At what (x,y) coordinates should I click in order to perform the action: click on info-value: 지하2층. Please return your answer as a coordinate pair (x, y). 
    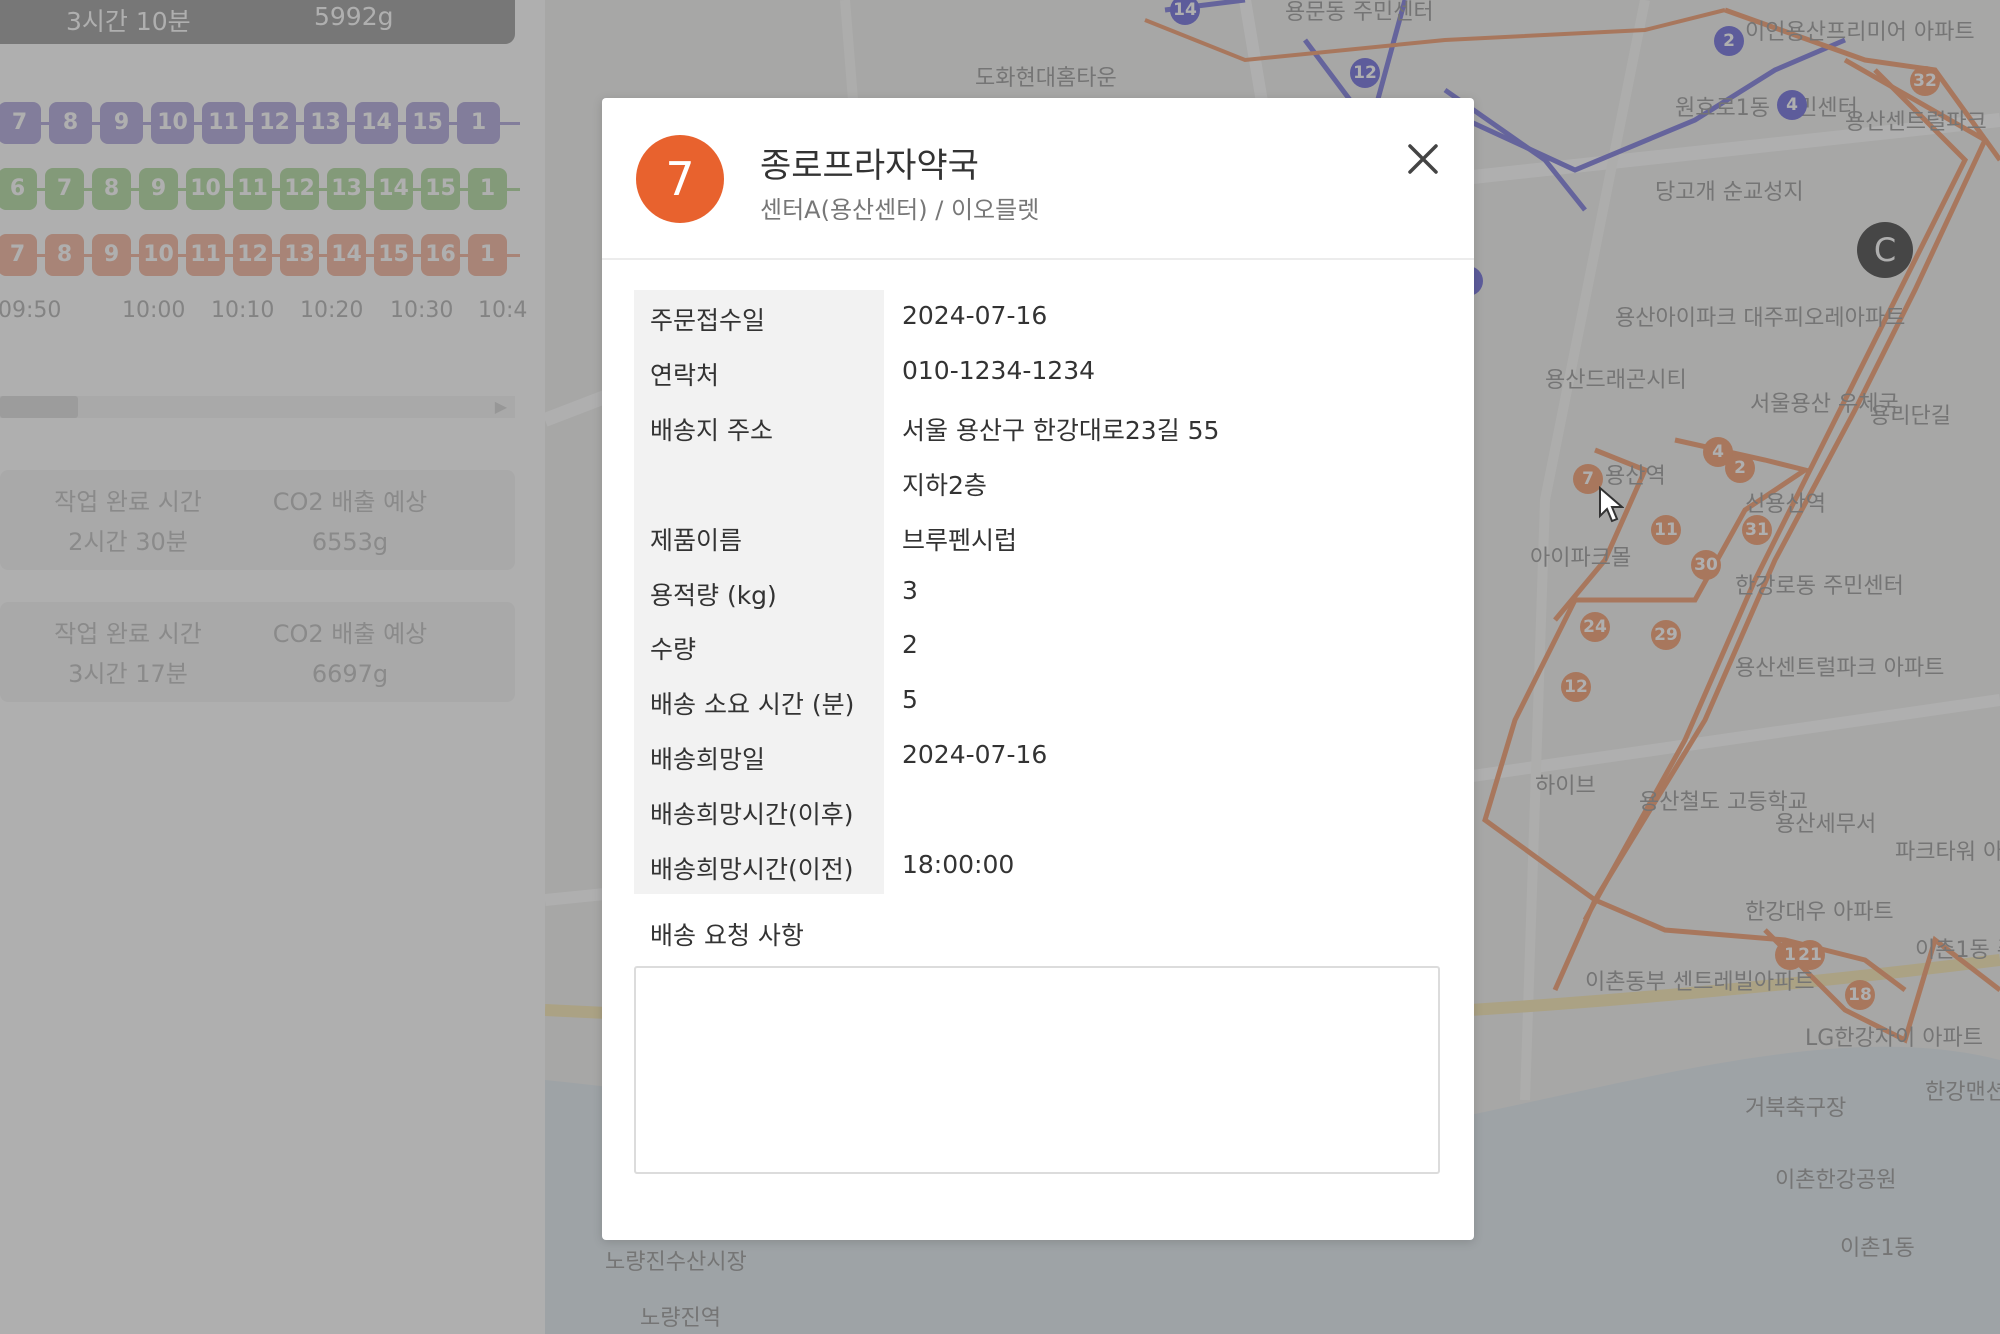
    Looking at the image, I should click on (944, 485).